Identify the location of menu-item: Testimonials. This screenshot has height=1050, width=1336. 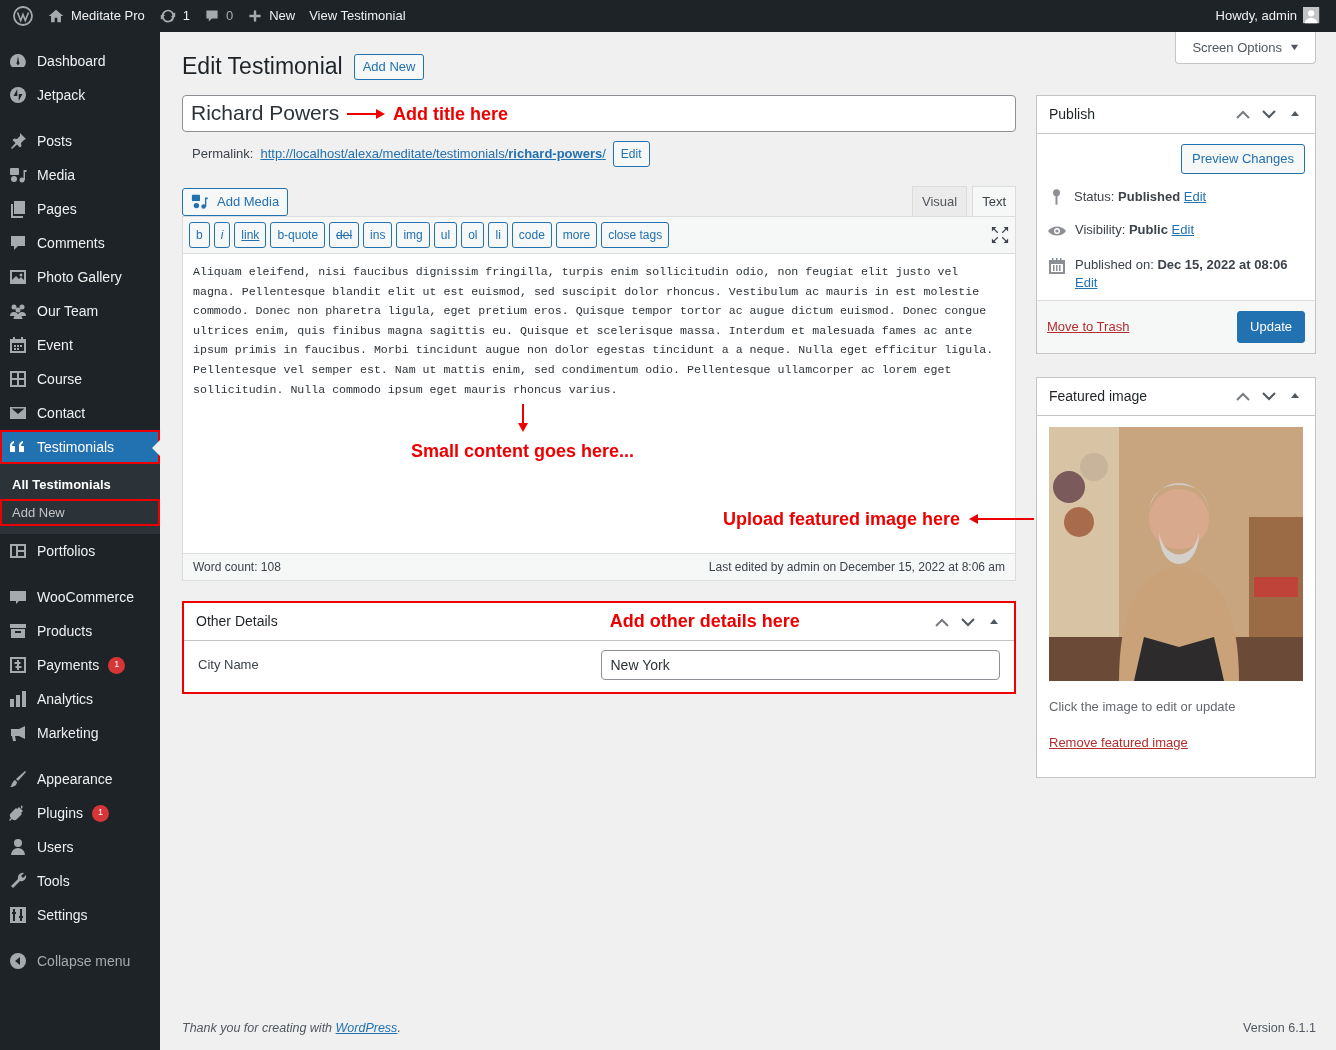
(80, 447).